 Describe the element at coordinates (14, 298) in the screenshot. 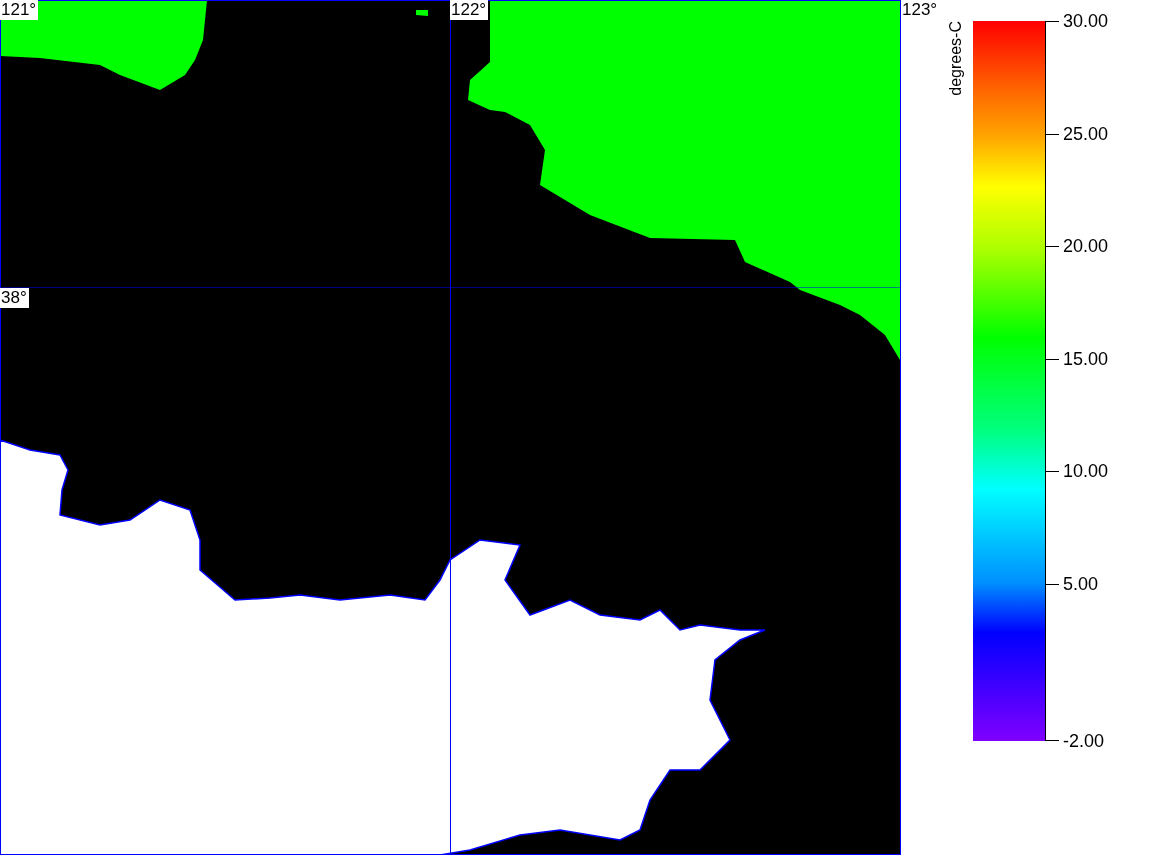

I see `latitude-label: 38°` at that location.